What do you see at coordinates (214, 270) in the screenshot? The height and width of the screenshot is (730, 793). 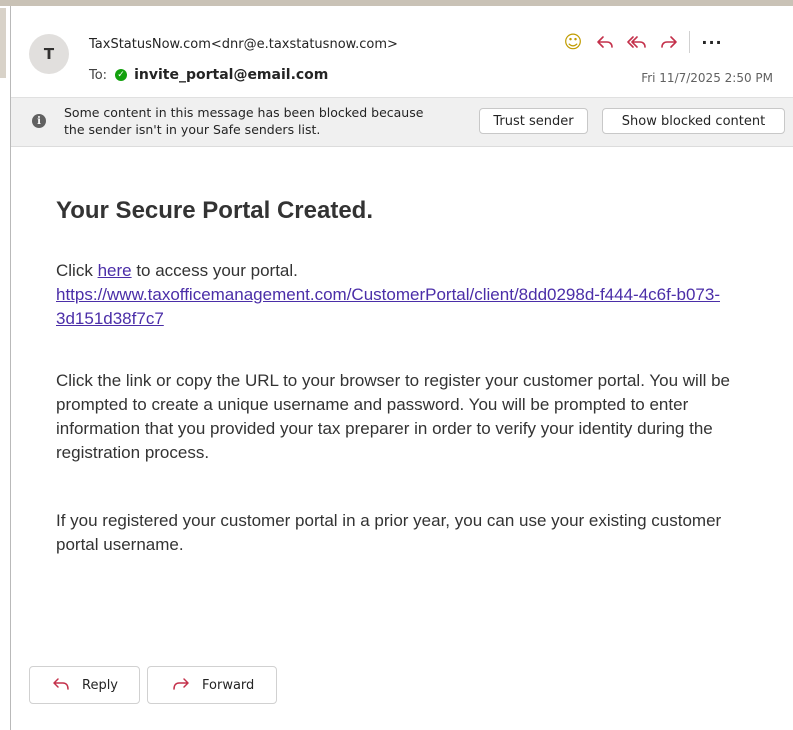 I see `click-suffix: to access your portal.` at bounding box center [214, 270].